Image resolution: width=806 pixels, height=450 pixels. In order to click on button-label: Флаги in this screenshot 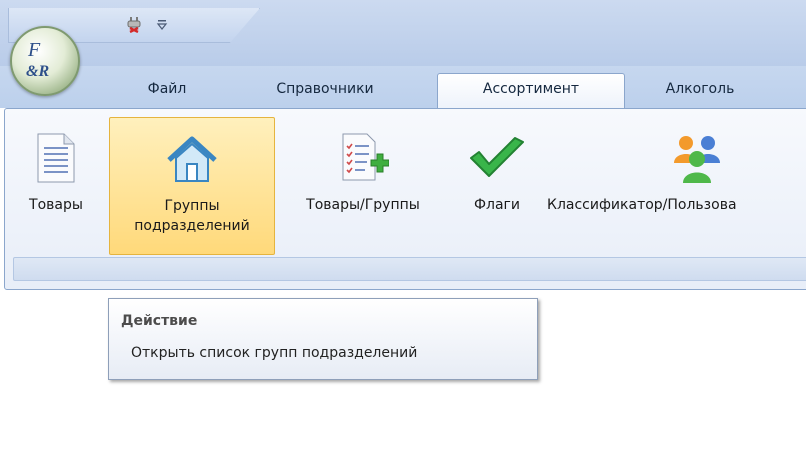, I will do `click(497, 205)`.